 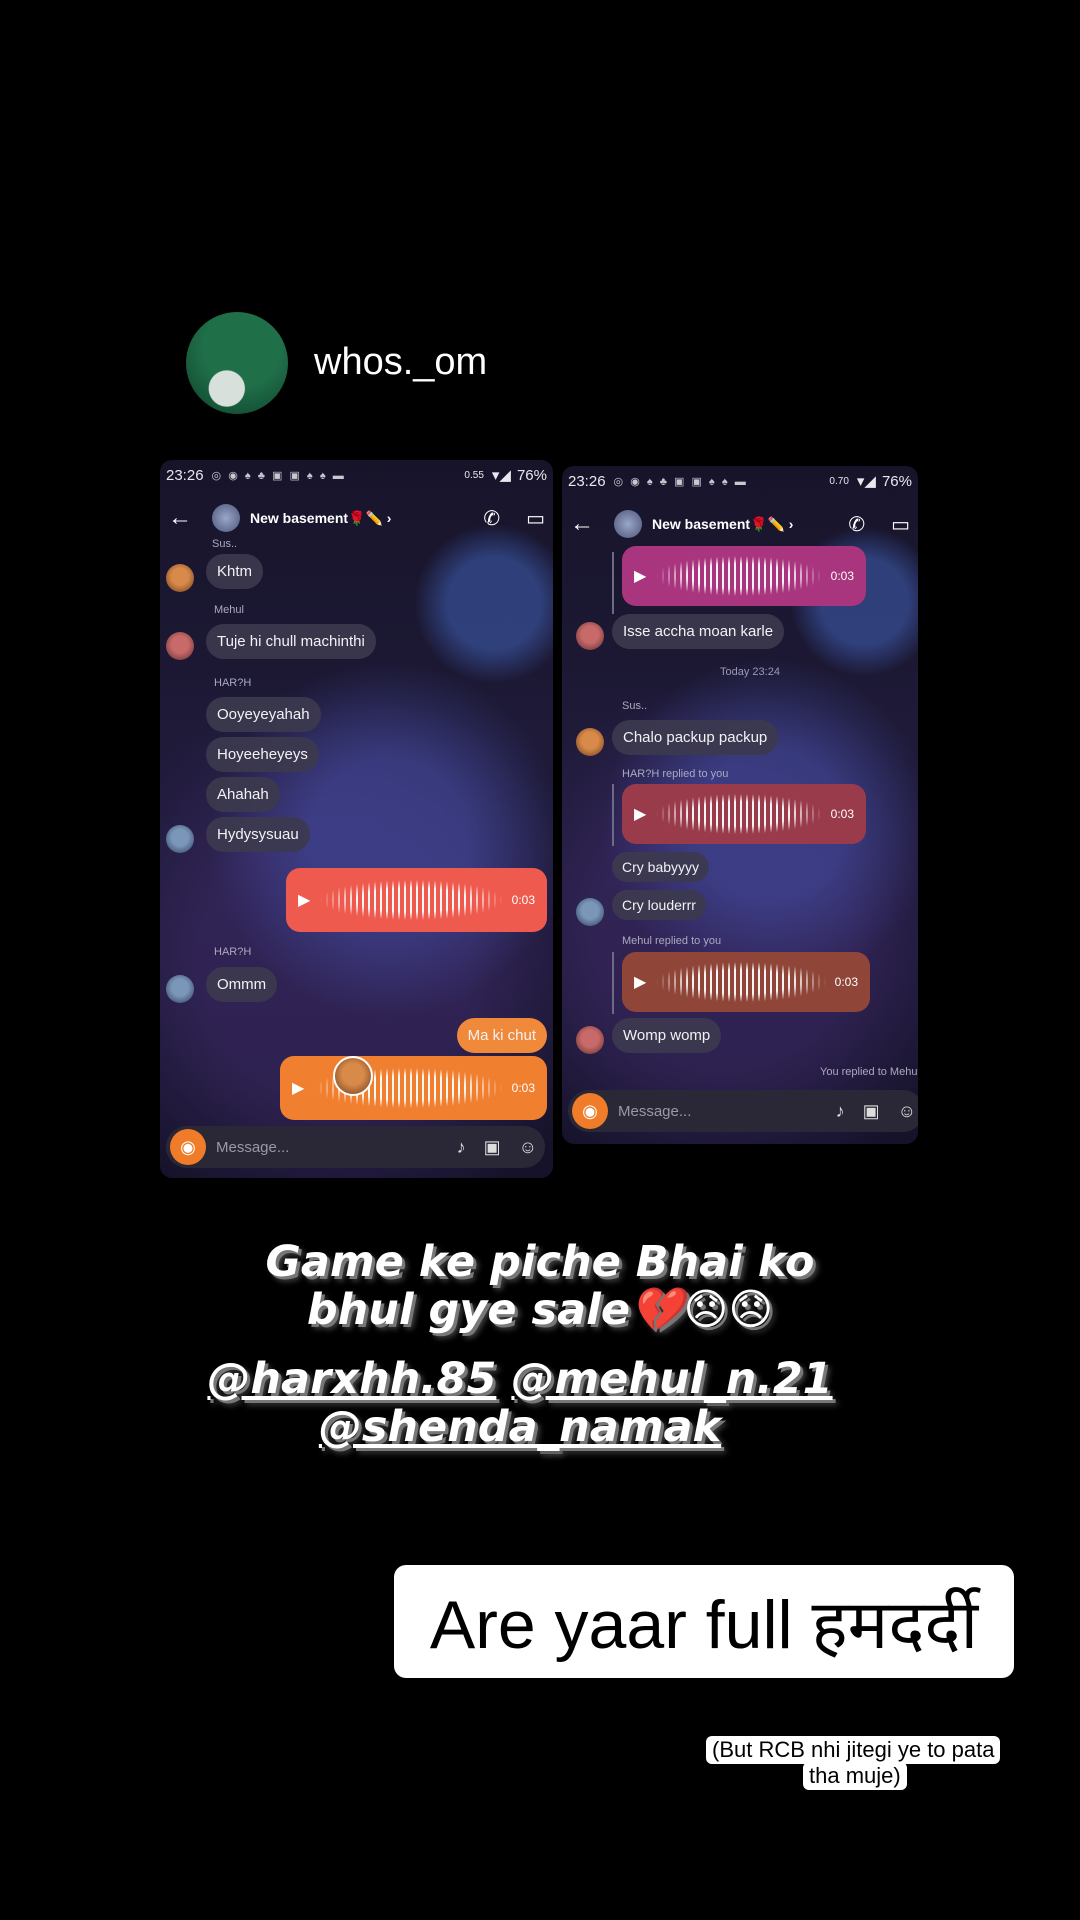 What do you see at coordinates (671, 1379) in the screenshot?
I see `mention-mehul: @mehul_n.21` at bounding box center [671, 1379].